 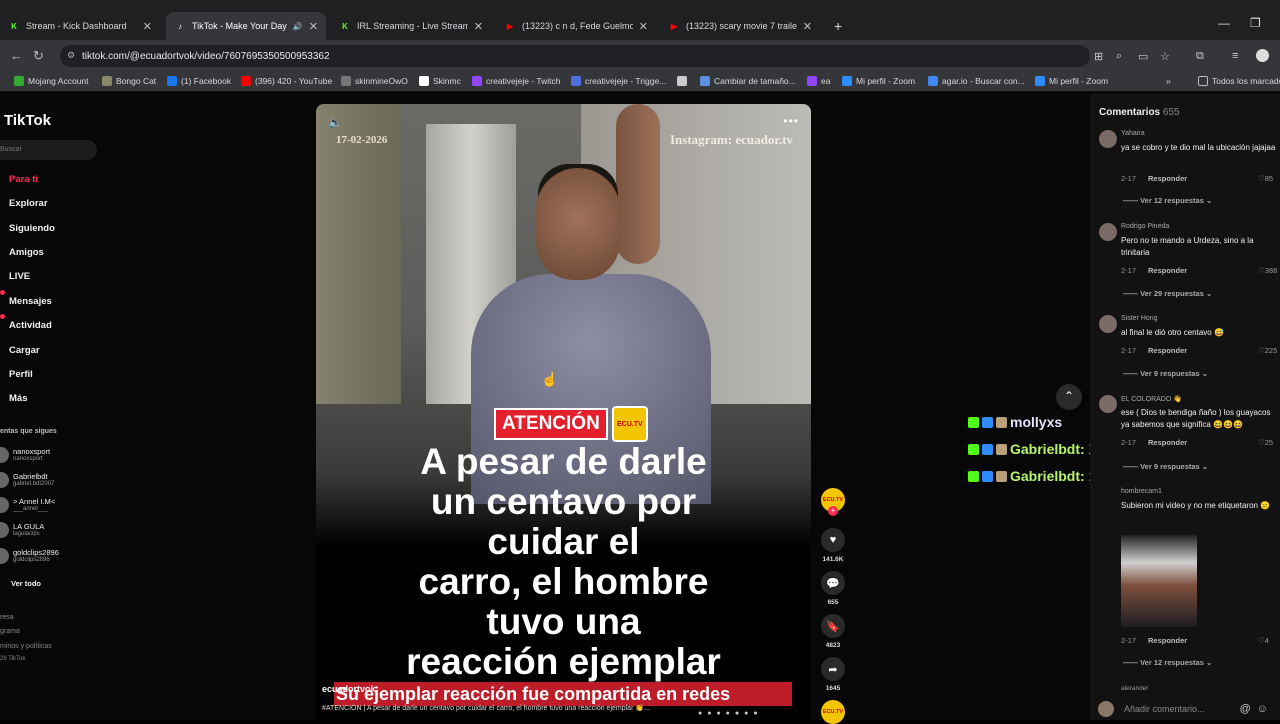 What do you see at coordinates (80, 26) in the screenshot?
I see `browser-tab: K Stream - Kick Dashboard ✕` at bounding box center [80, 26].